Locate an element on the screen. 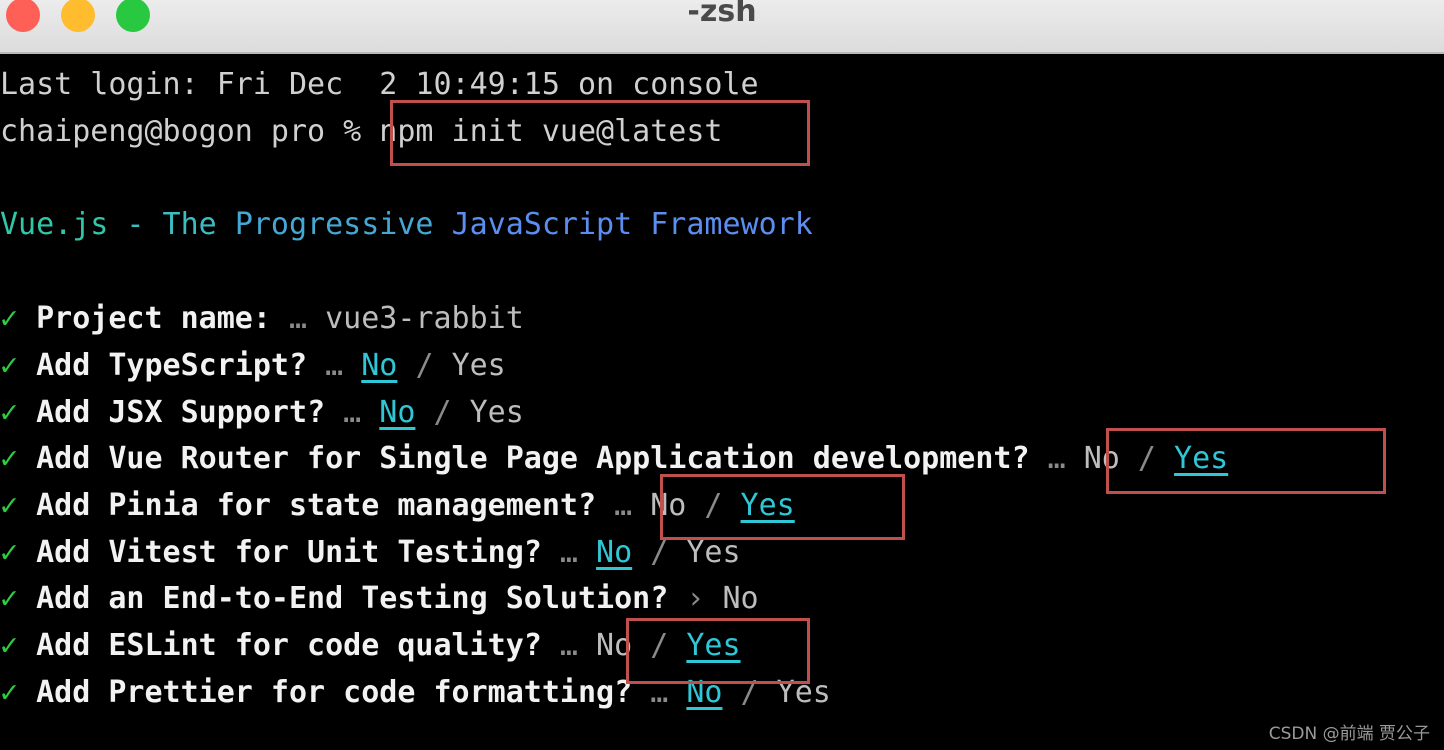  answer-value: No is located at coordinates (740, 598).